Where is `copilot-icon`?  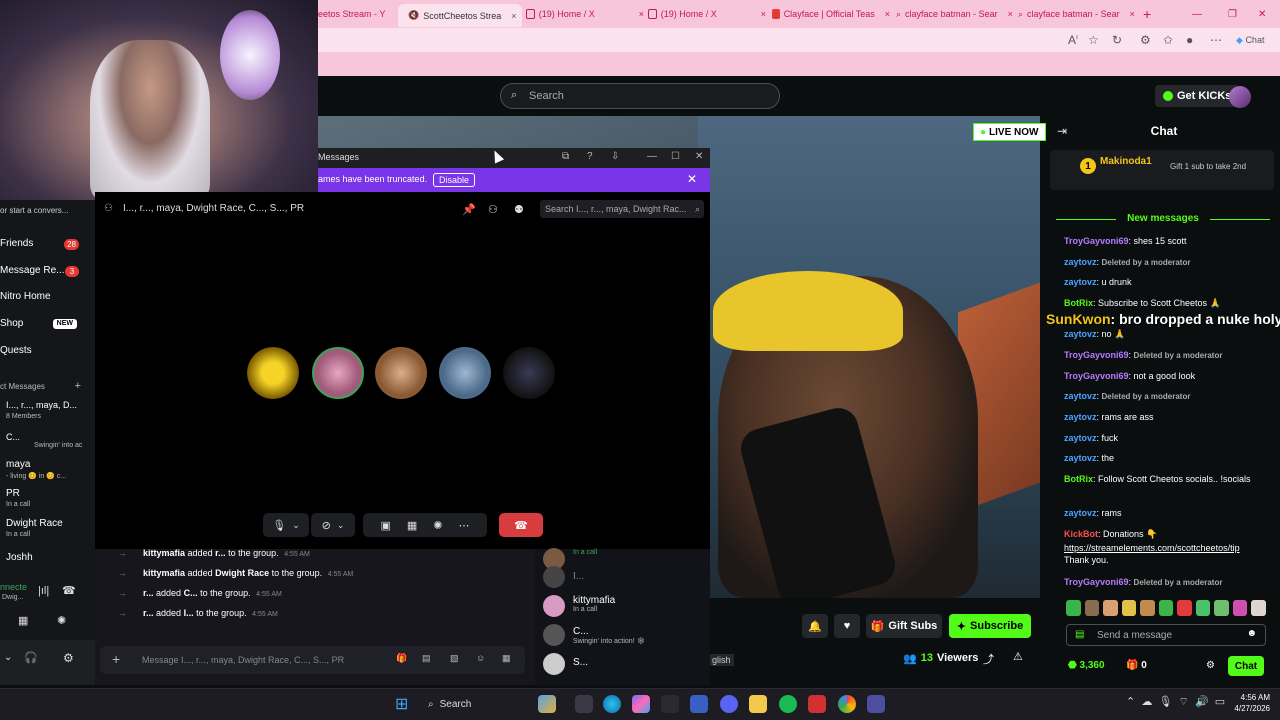
copilot-icon is located at coordinates (641, 704).